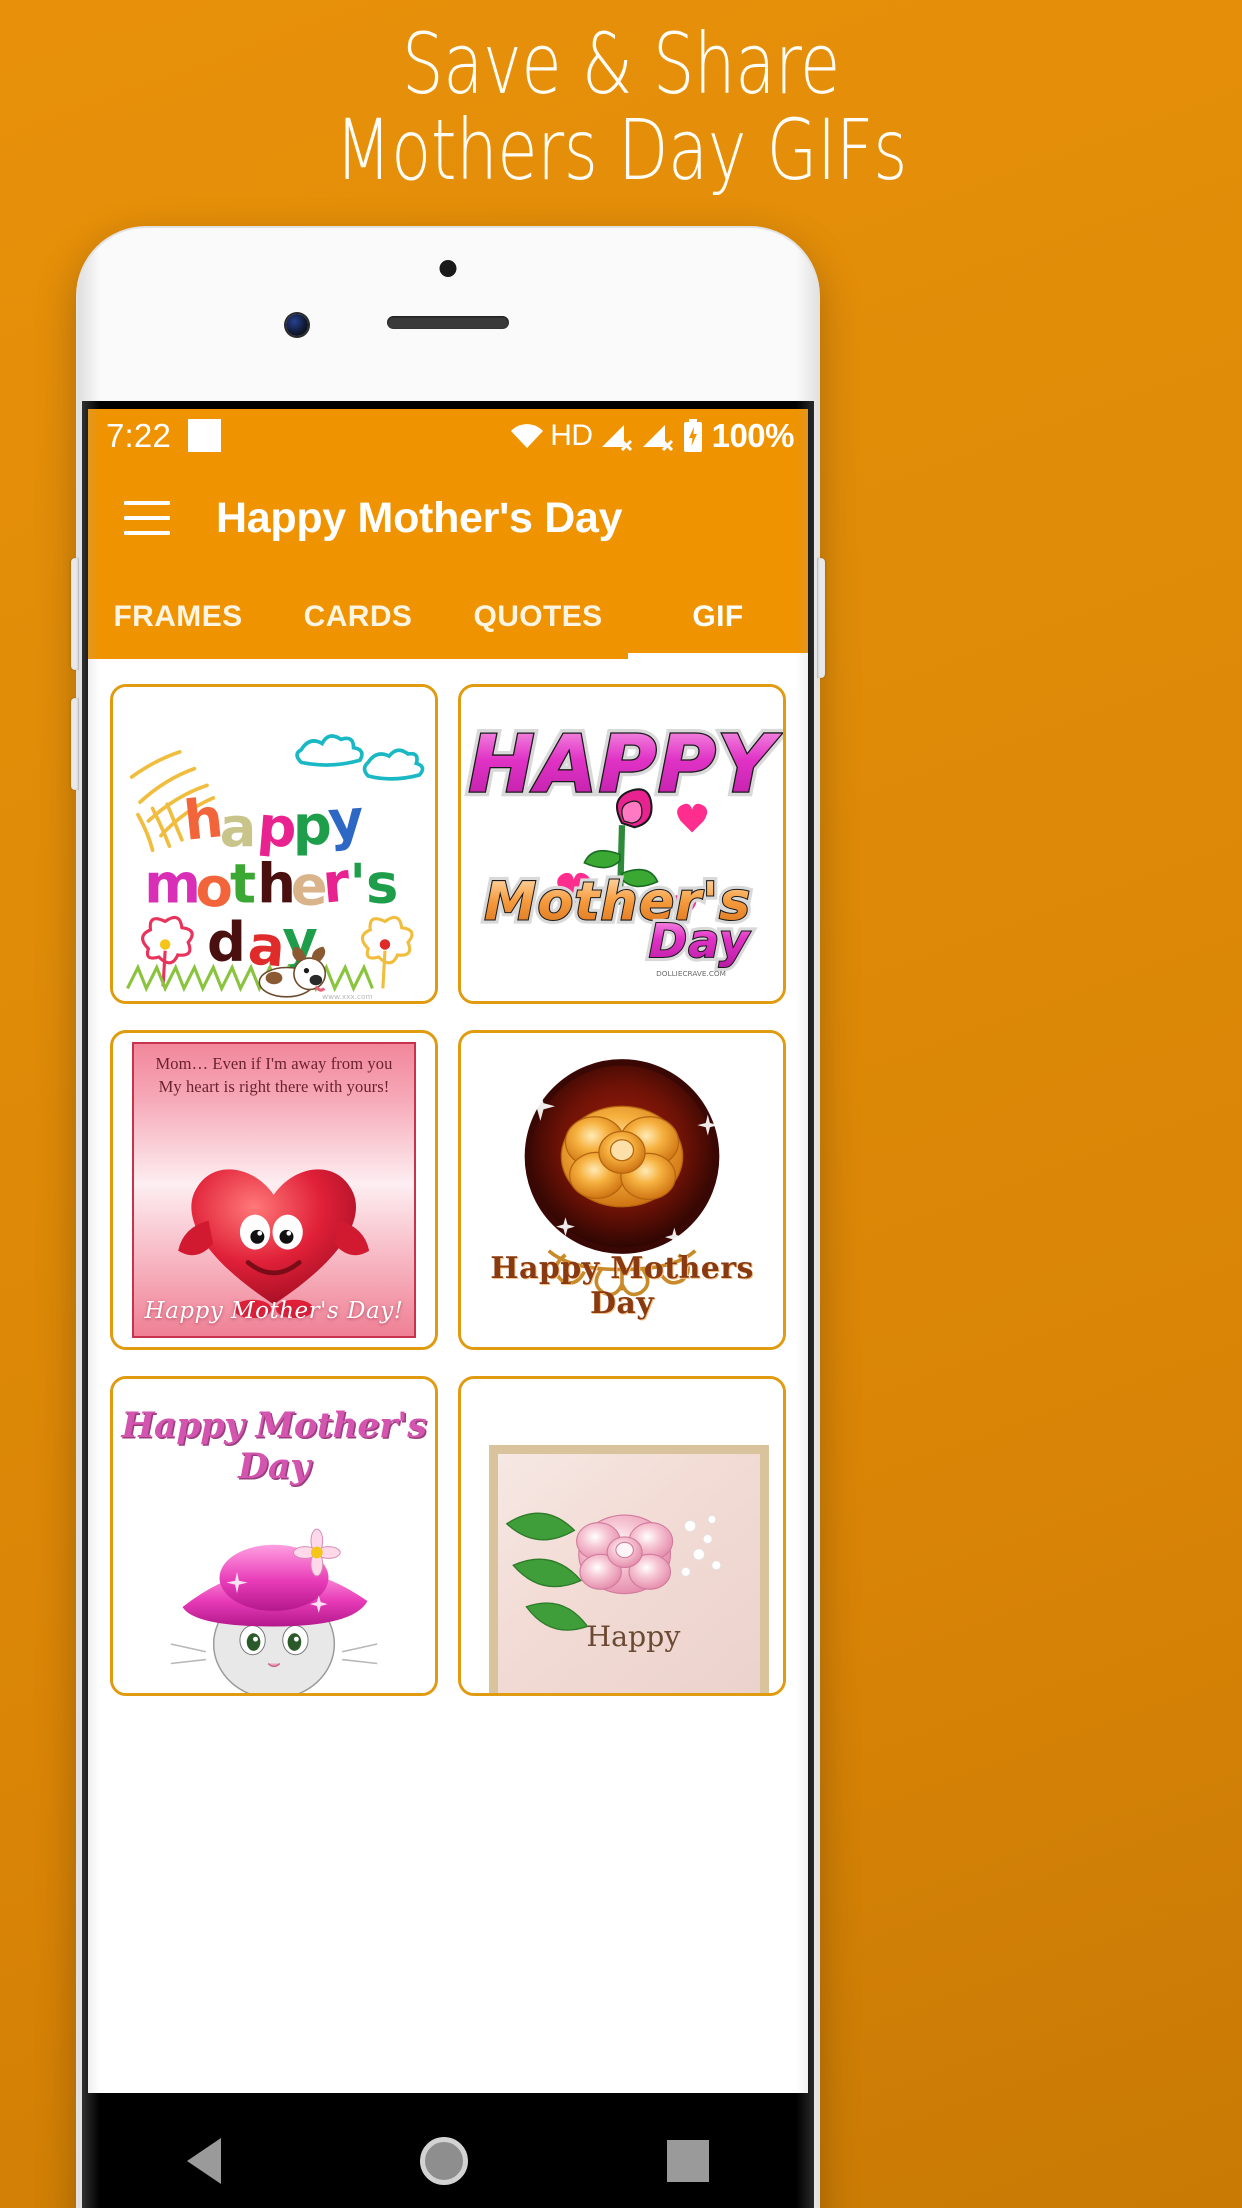  I want to click on heart-card-line-1: Mom… Even if I'm away from you, so click(274, 1064).